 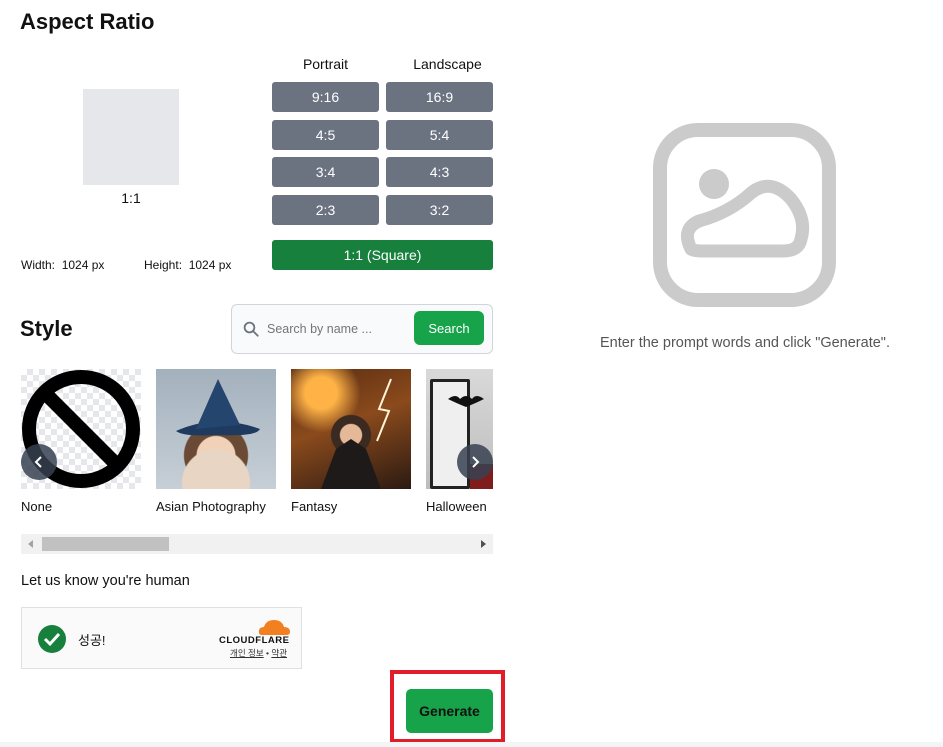 What do you see at coordinates (279, 653) in the screenshot?
I see `terms-link: 약관` at bounding box center [279, 653].